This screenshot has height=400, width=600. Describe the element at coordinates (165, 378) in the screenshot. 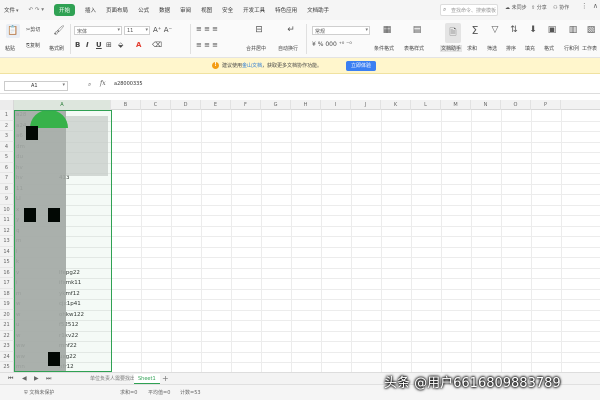

I see `add-sheet-icon: +` at that location.